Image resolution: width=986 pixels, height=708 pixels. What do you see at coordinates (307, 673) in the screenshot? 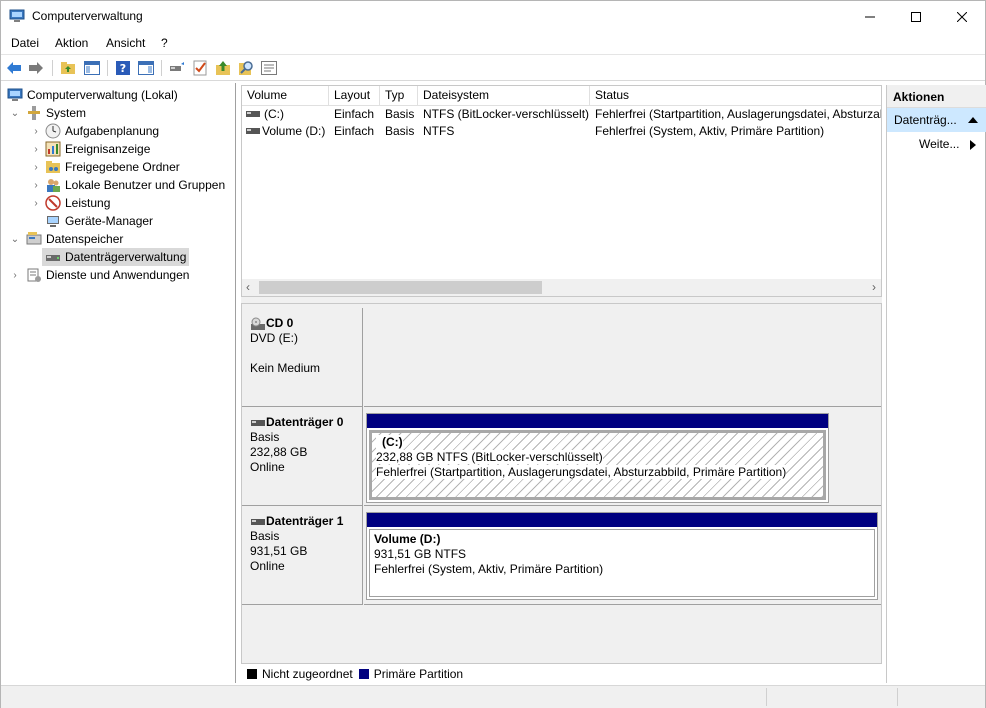
I see `legend-label-unallocated: Nicht zugeordnet` at bounding box center [307, 673].